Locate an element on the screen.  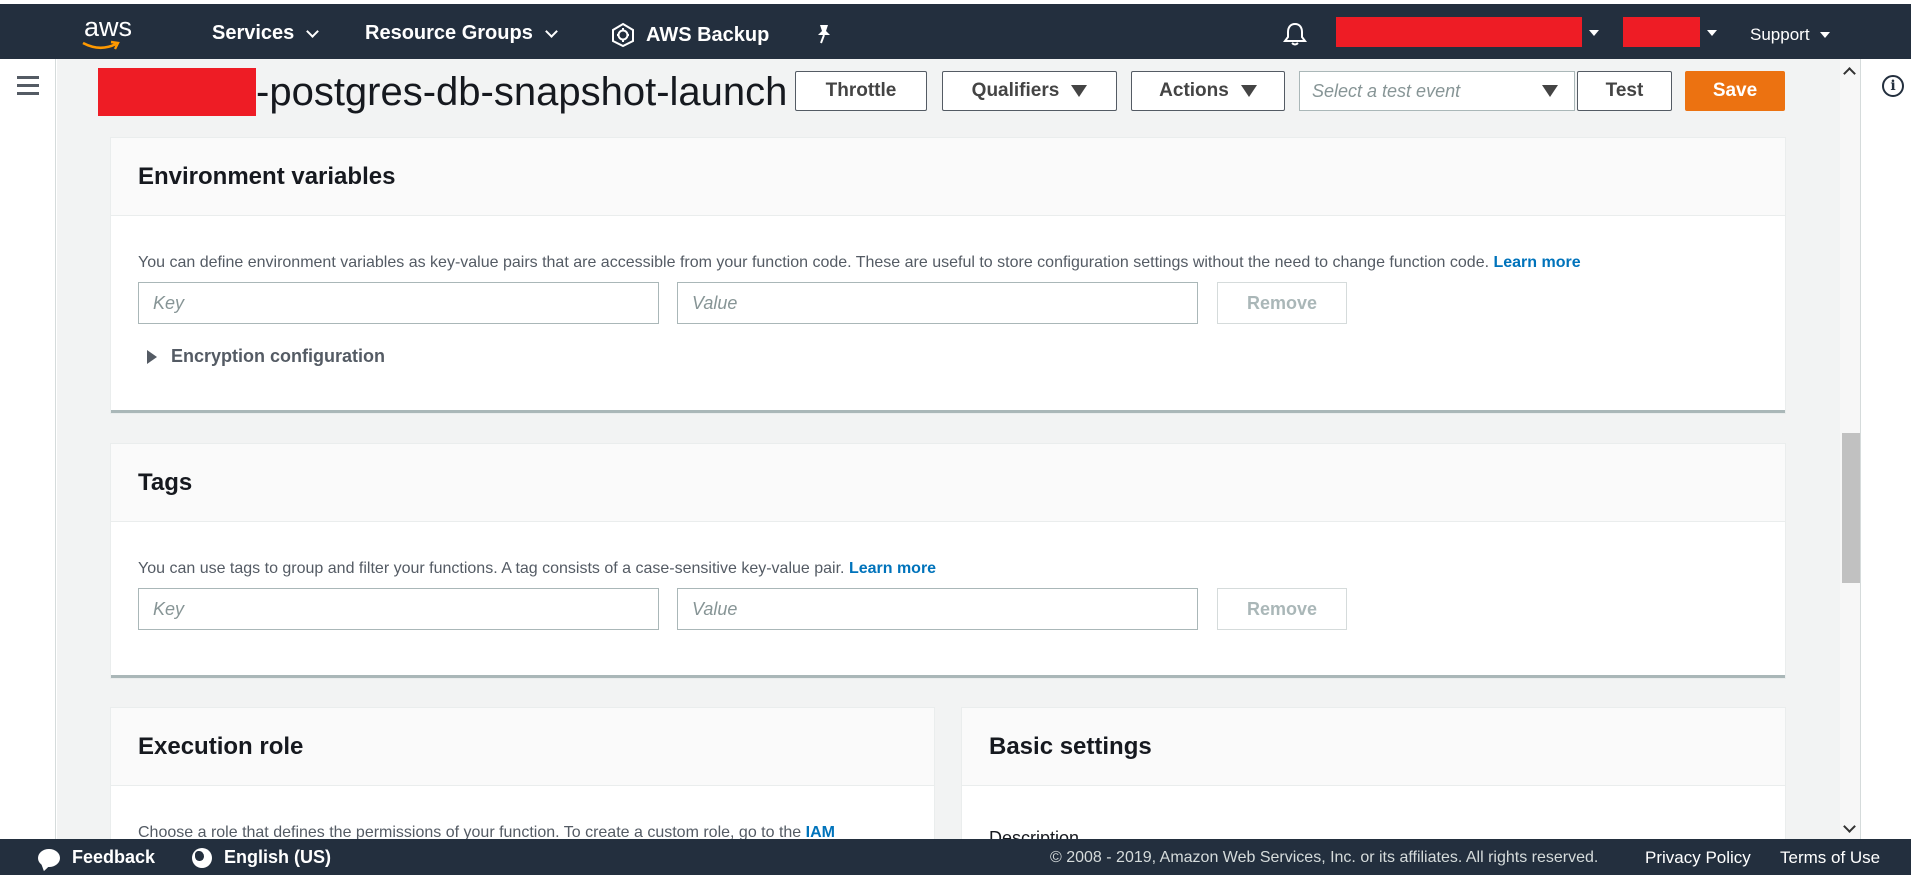
caret-right-icon is located at coordinates (152, 356).